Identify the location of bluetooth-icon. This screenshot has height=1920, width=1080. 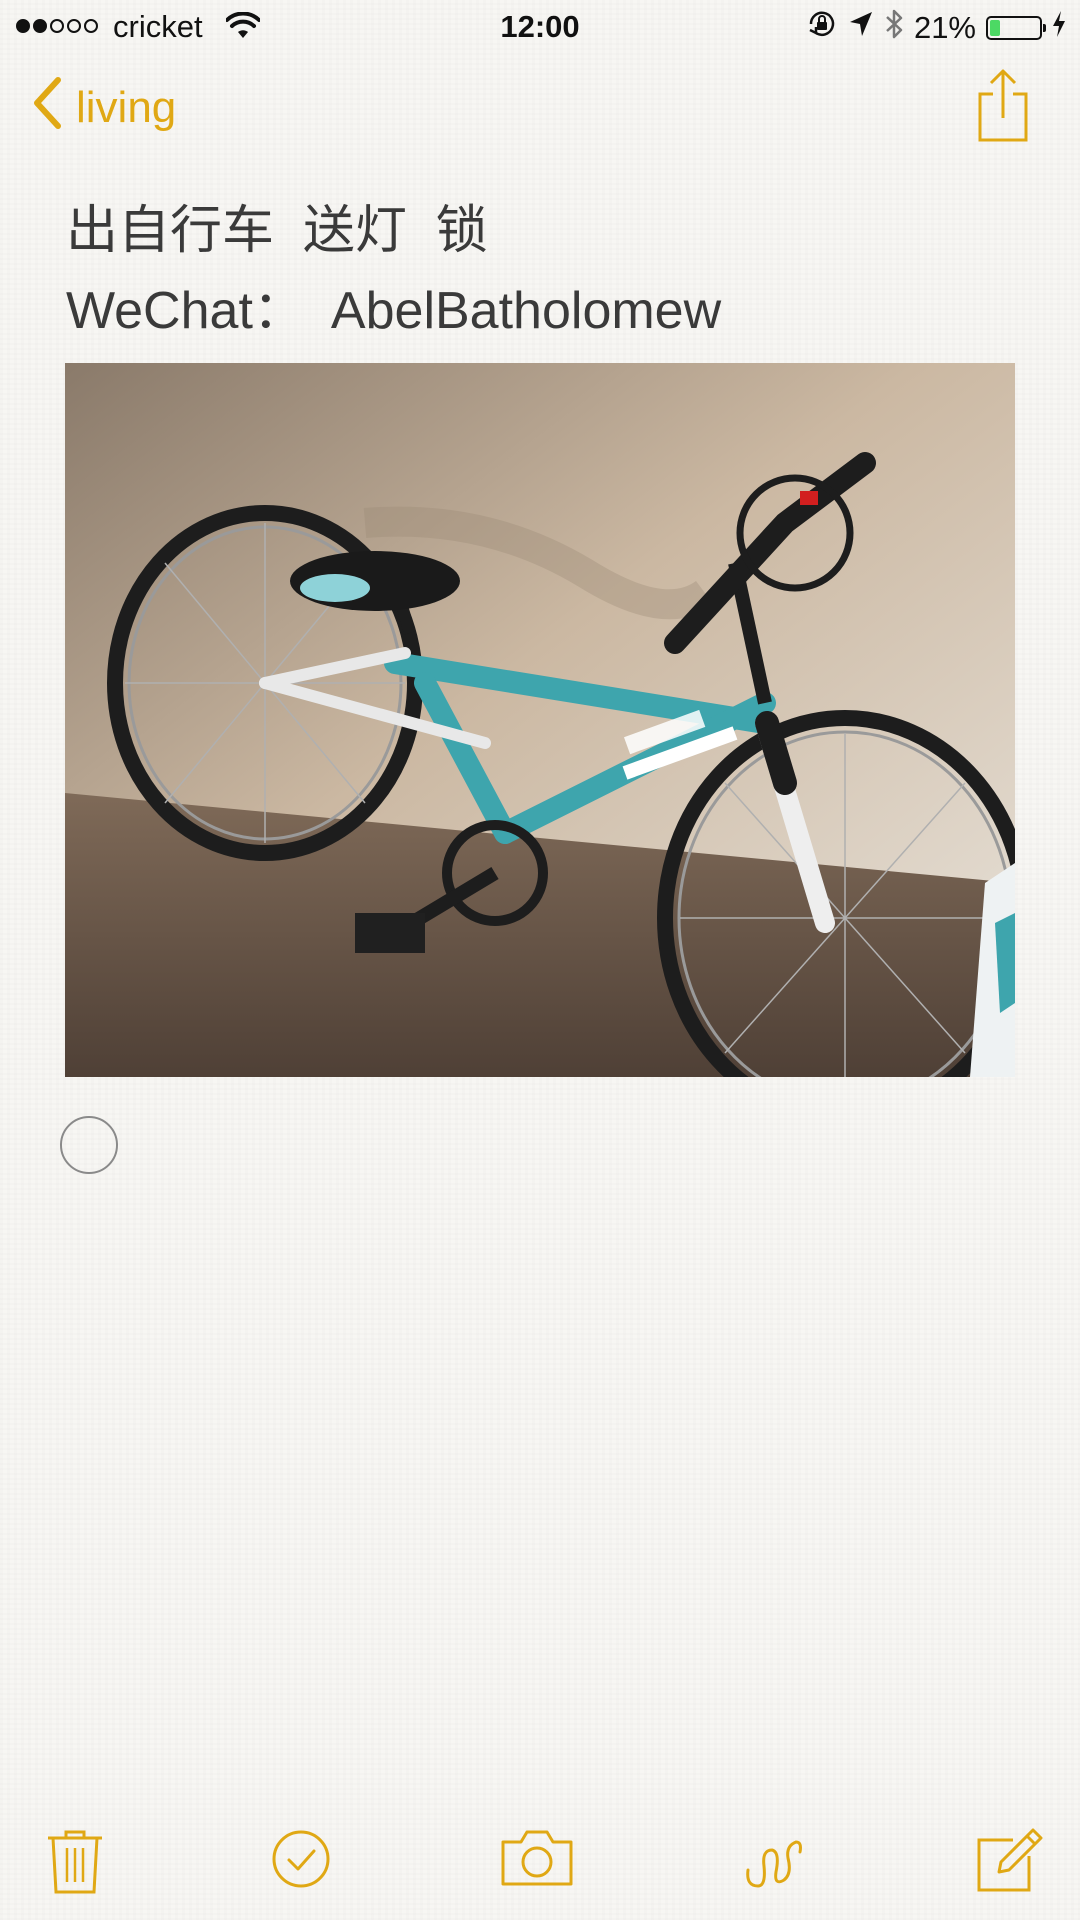
(894, 28).